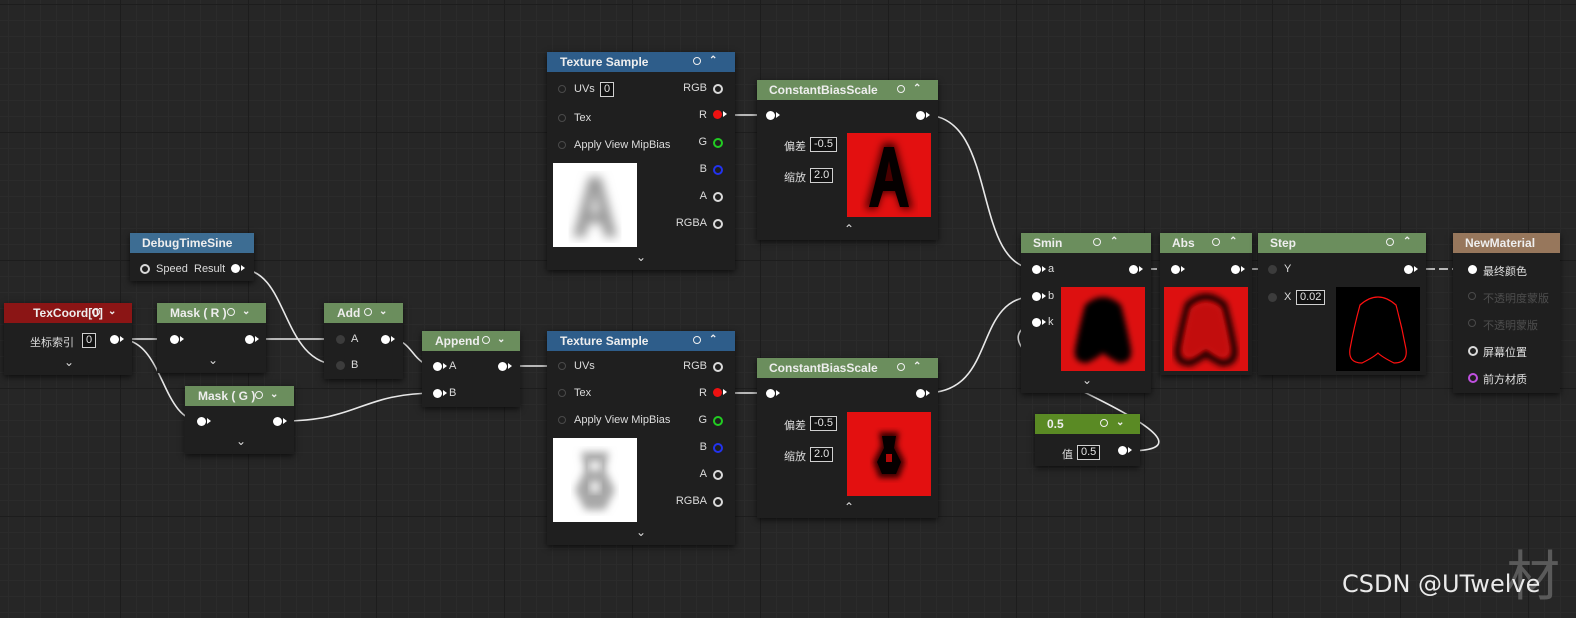 The image size is (1576, 618). What do you see at coordinates (1086, 243) in the screenshot?
I see `node-header: Smin ⌃` at bounding box center [1086, 243].